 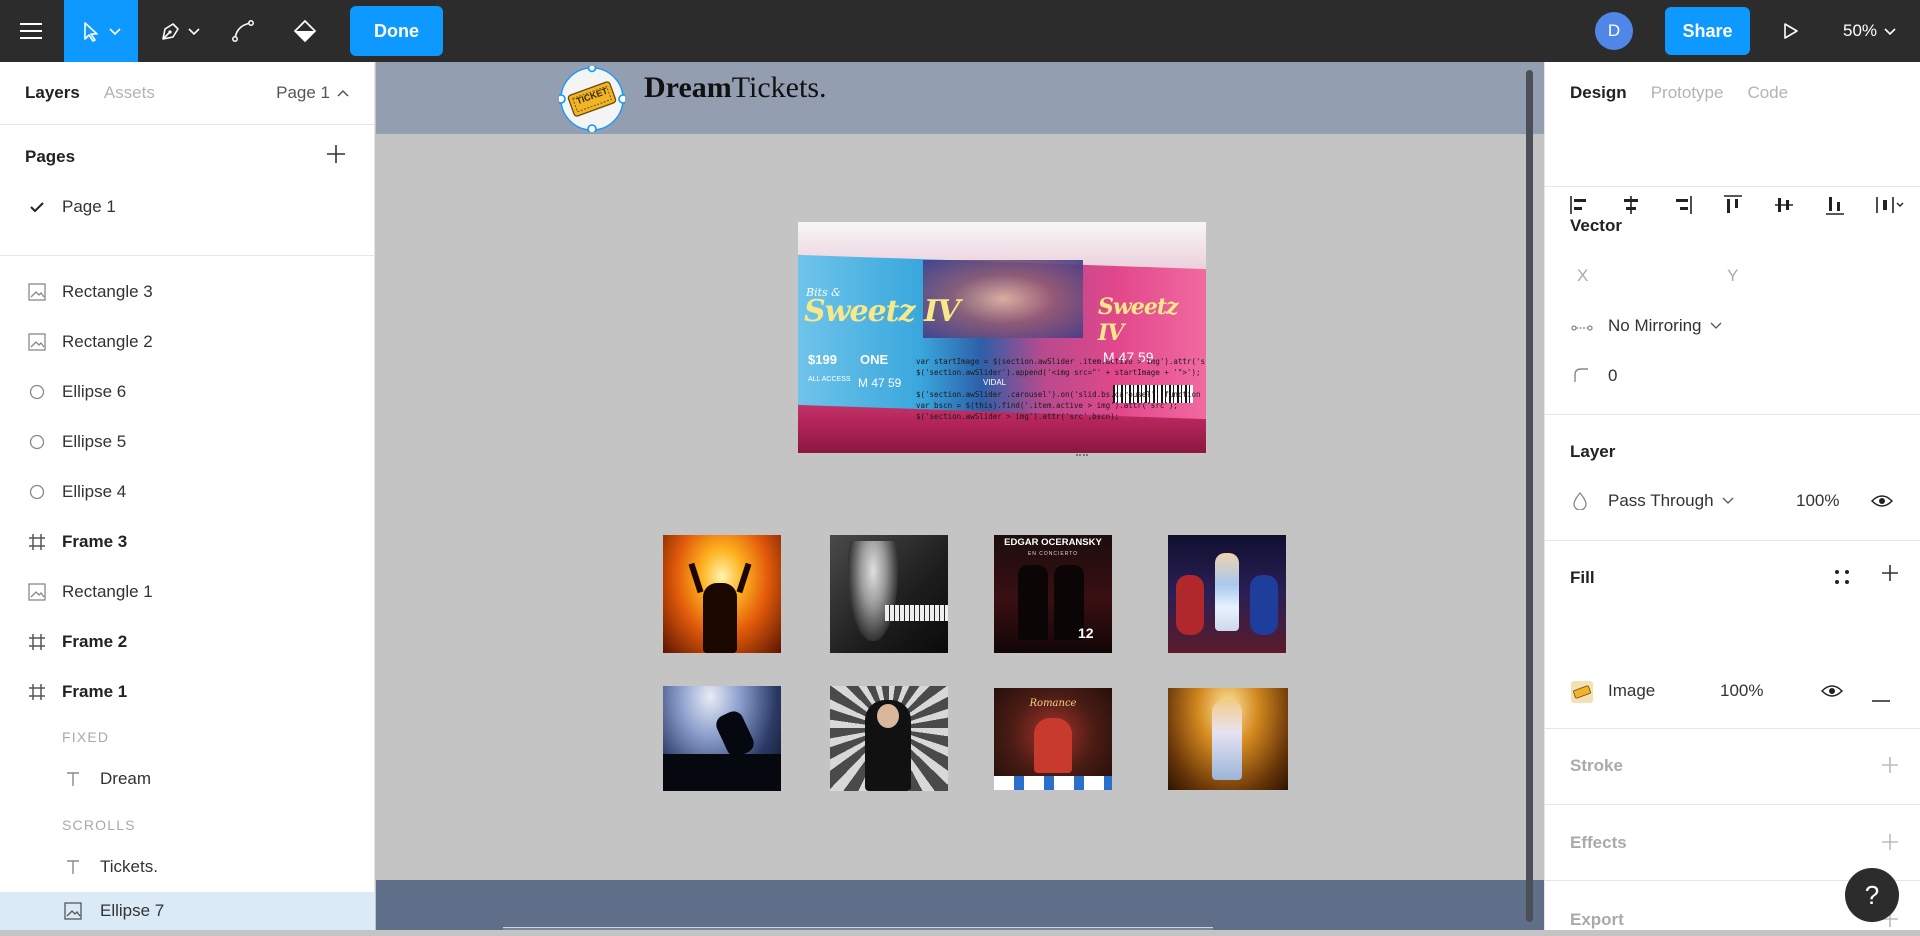 What do you see at coordinates (873, 591) in the screenshot?
I see `pianist-figure` at bounding box center [873, 591].